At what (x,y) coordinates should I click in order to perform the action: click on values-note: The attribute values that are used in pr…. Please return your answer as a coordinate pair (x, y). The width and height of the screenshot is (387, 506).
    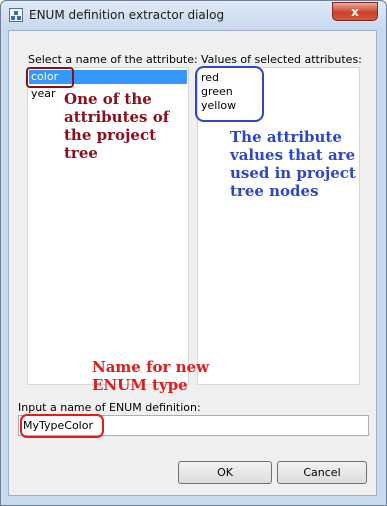
    Looking at the image, I should click on (293, 164).